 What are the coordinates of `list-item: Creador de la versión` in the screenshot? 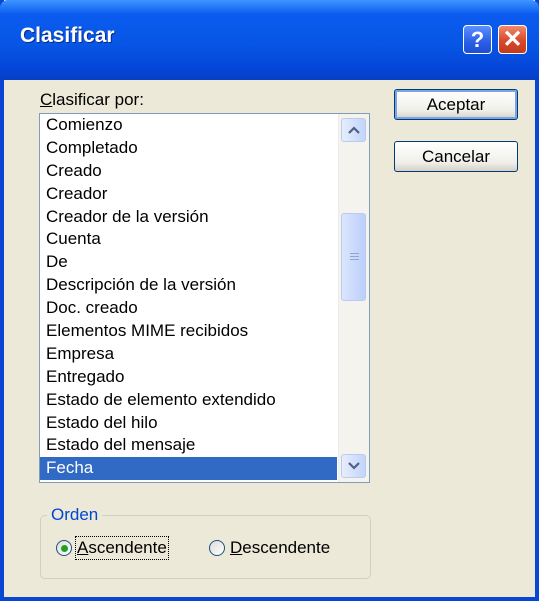 It's located at (188, 217).